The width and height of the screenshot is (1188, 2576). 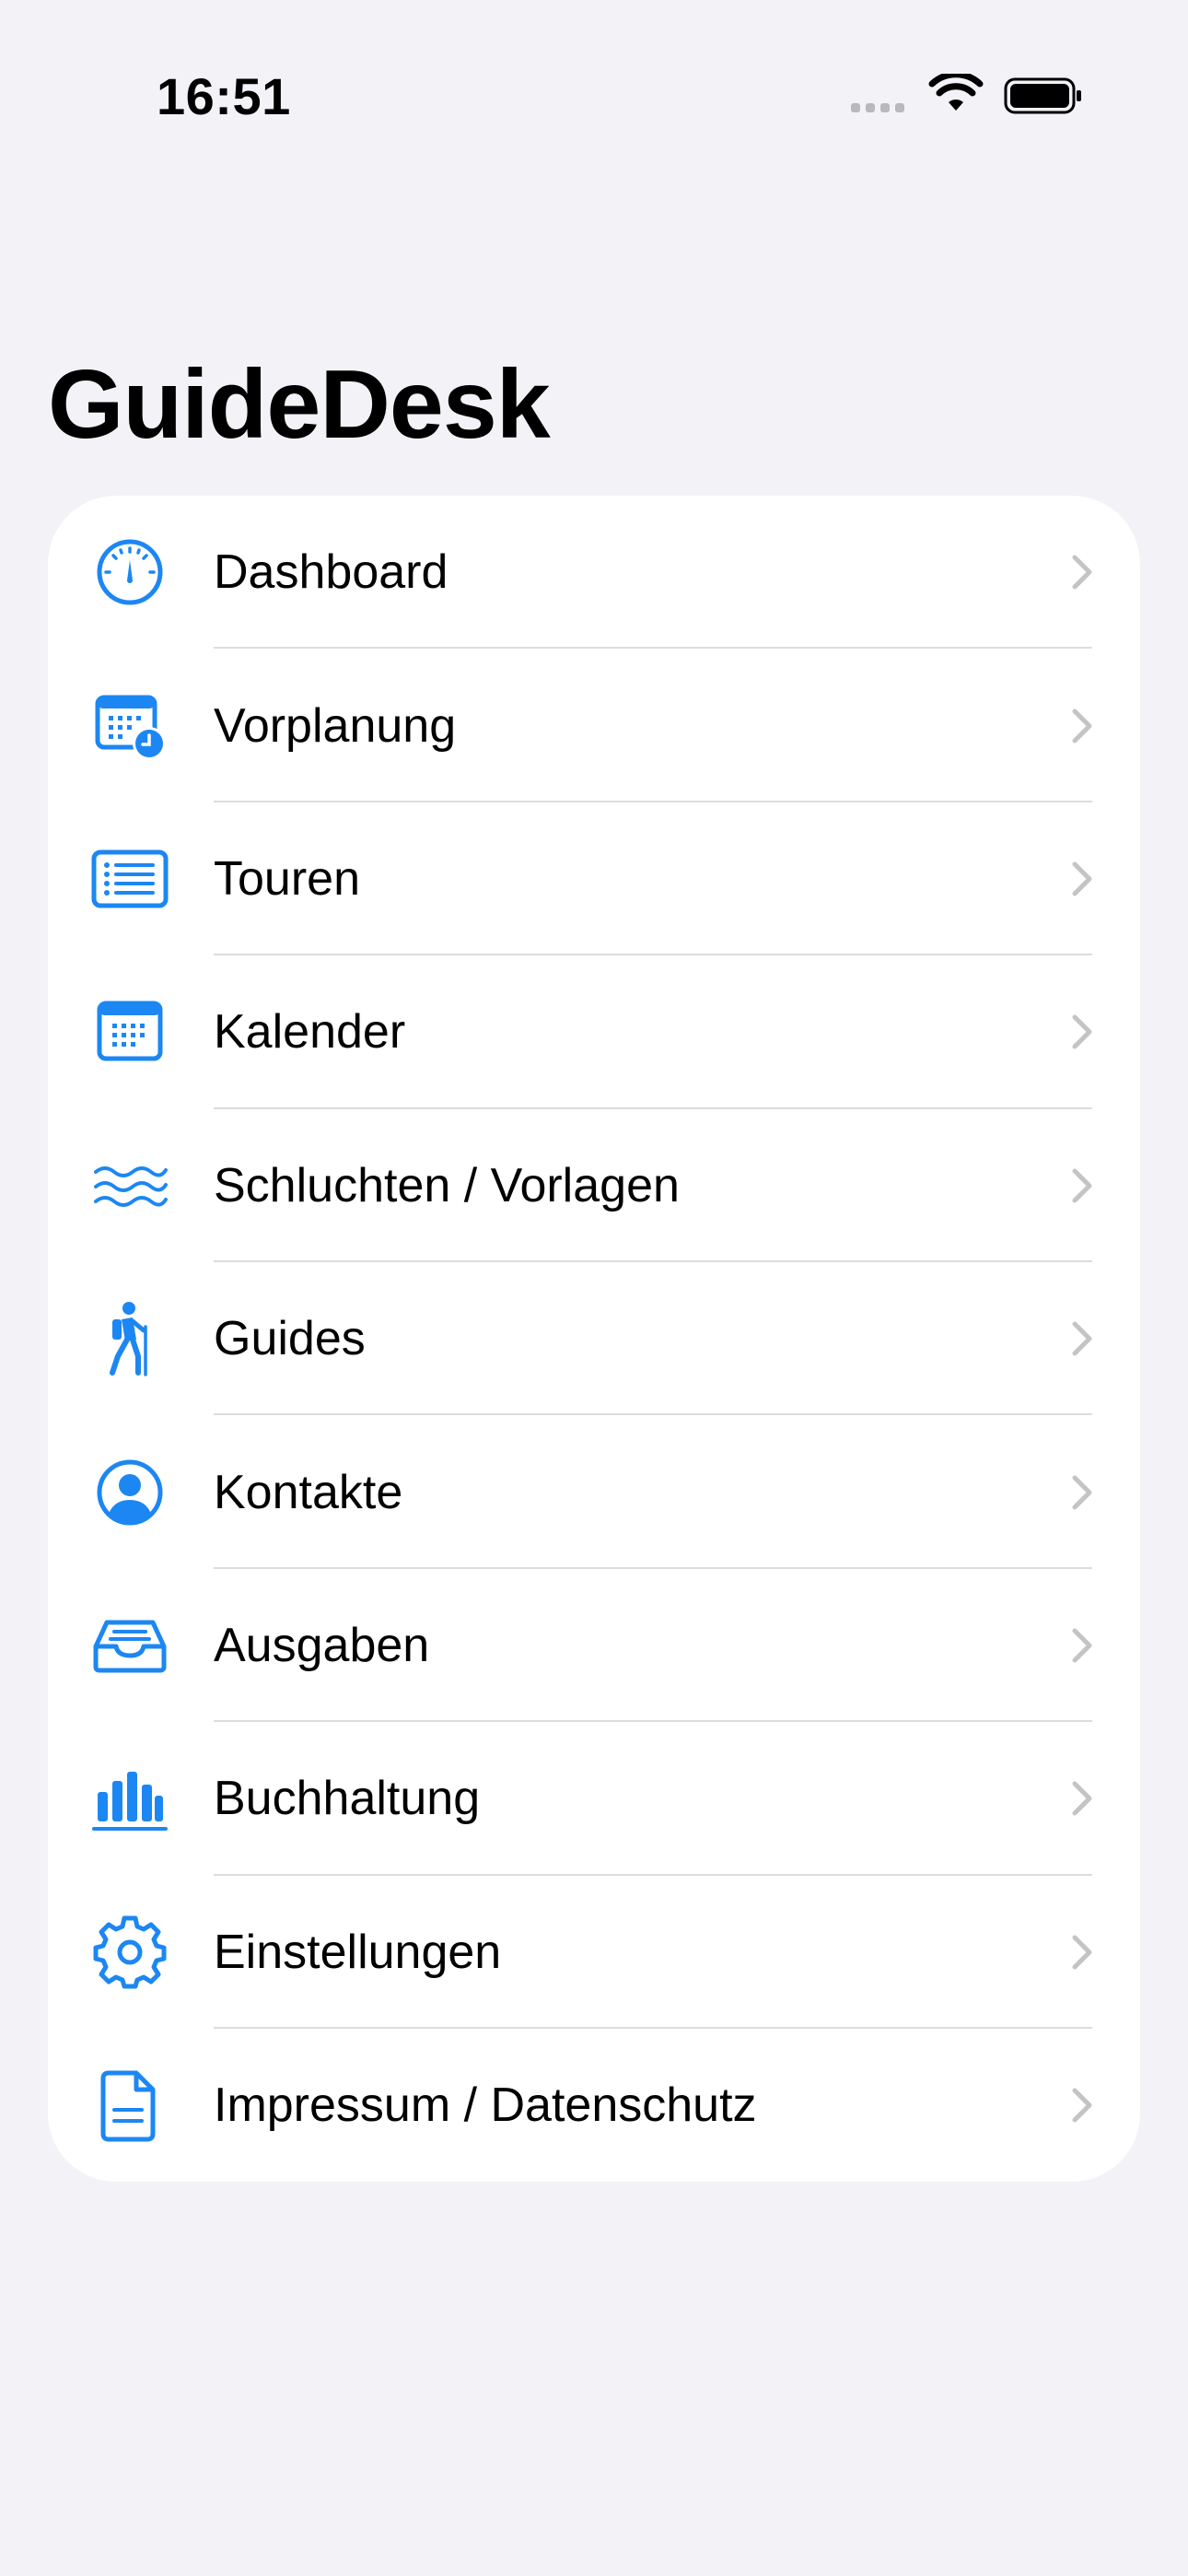 What do you see at coordinates (594, 1492) in the screenshot?
I see `menu-item-kontakte: Kontakte` at bounding box center [594, 1492].